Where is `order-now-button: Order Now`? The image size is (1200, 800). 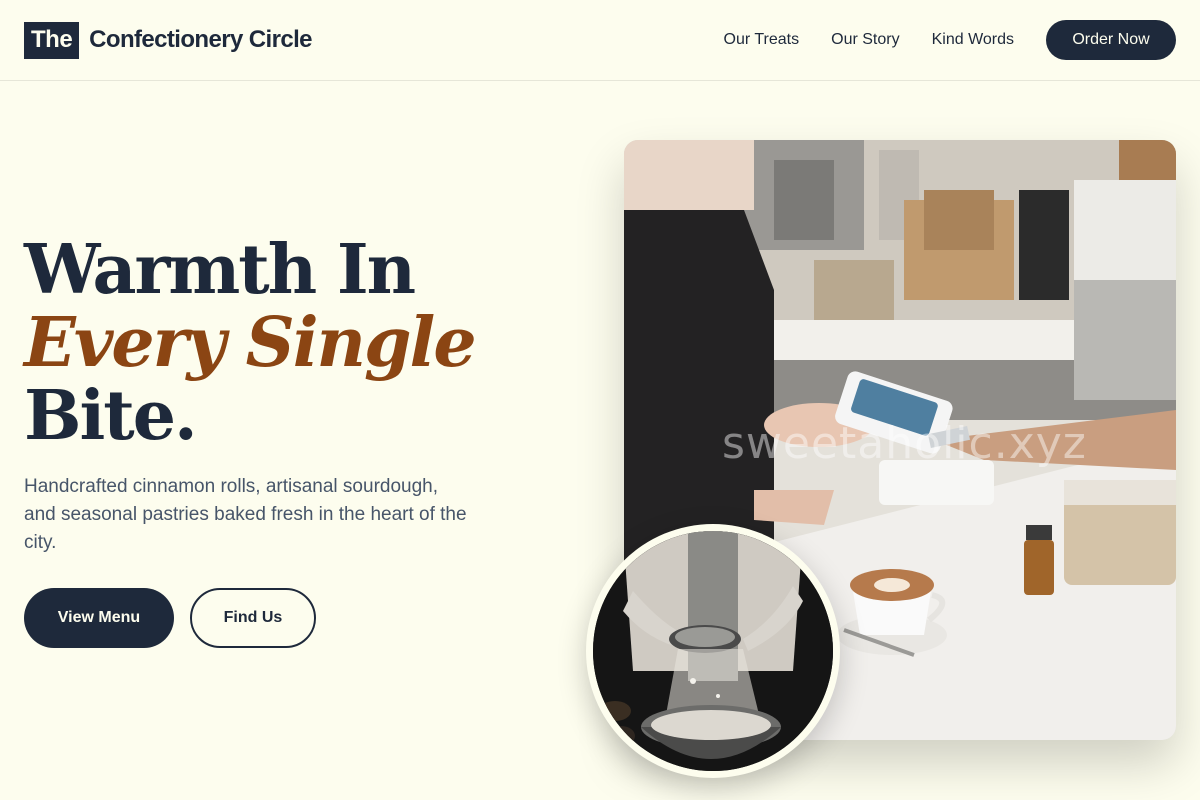 order-now-button: Order Now is located at coordinates (1111, 40).